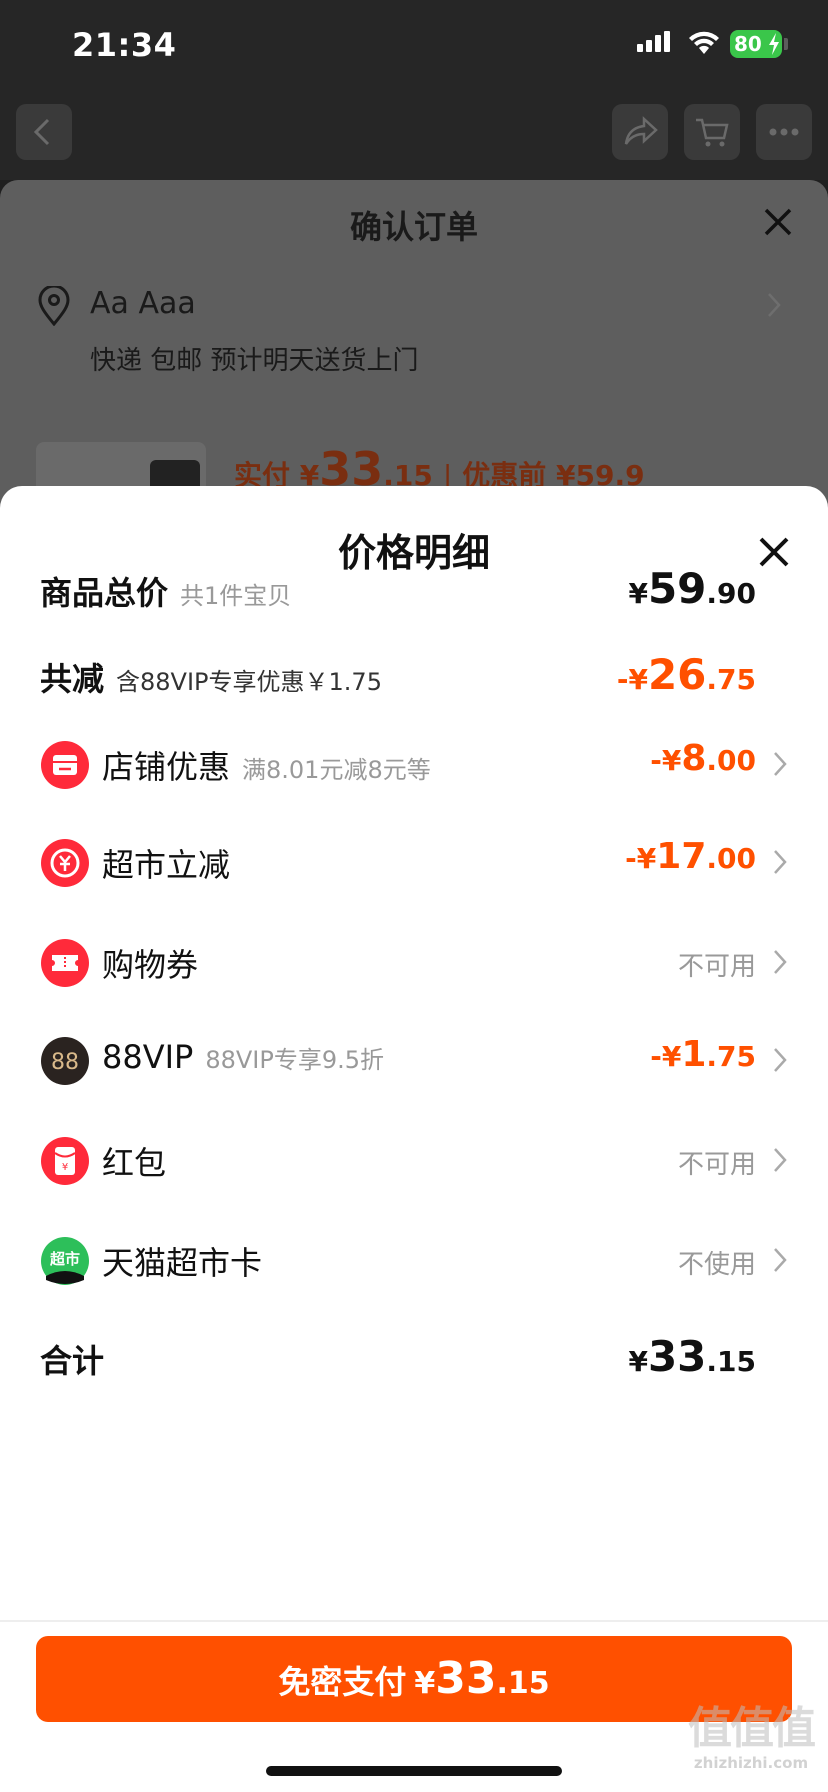  What do you see at coordinates (692, 1356) in the screenshot?
I see `grand-total-amount: ¥33.15` at bounding box center [692, 1356].